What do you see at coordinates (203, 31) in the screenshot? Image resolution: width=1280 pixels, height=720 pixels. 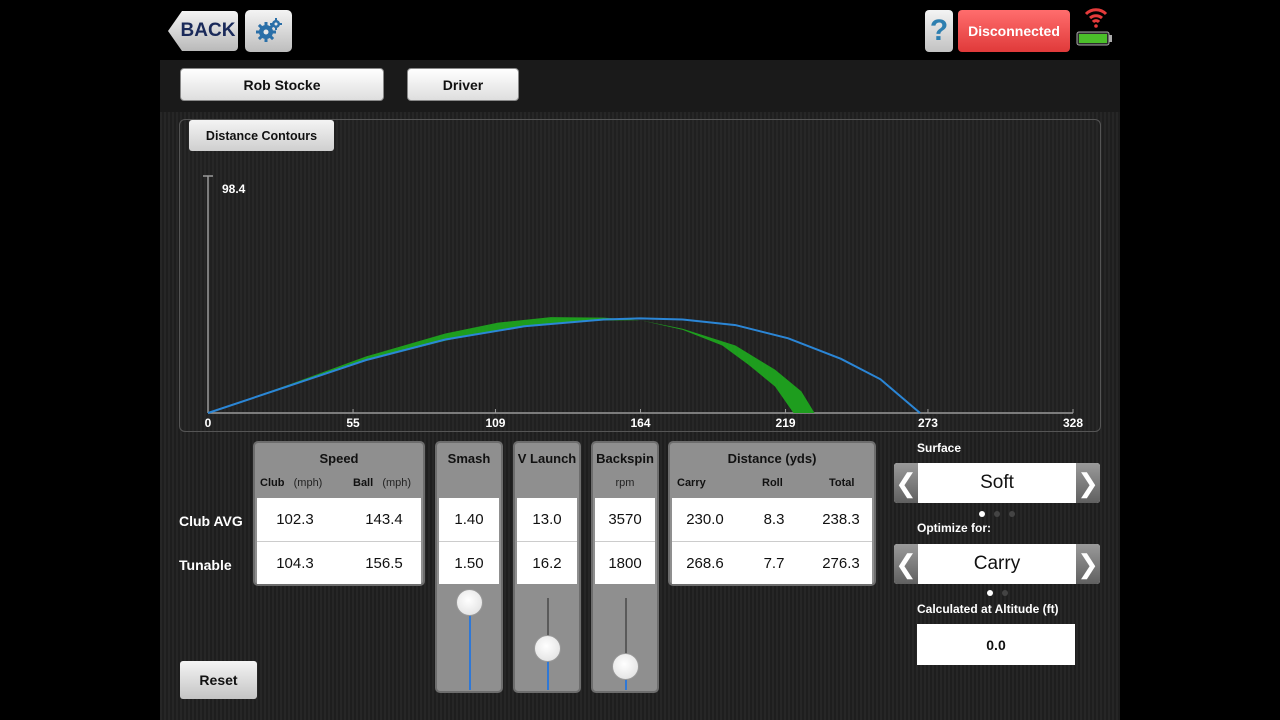 I see `back-button: BACK` at bounding box center [203, 31].